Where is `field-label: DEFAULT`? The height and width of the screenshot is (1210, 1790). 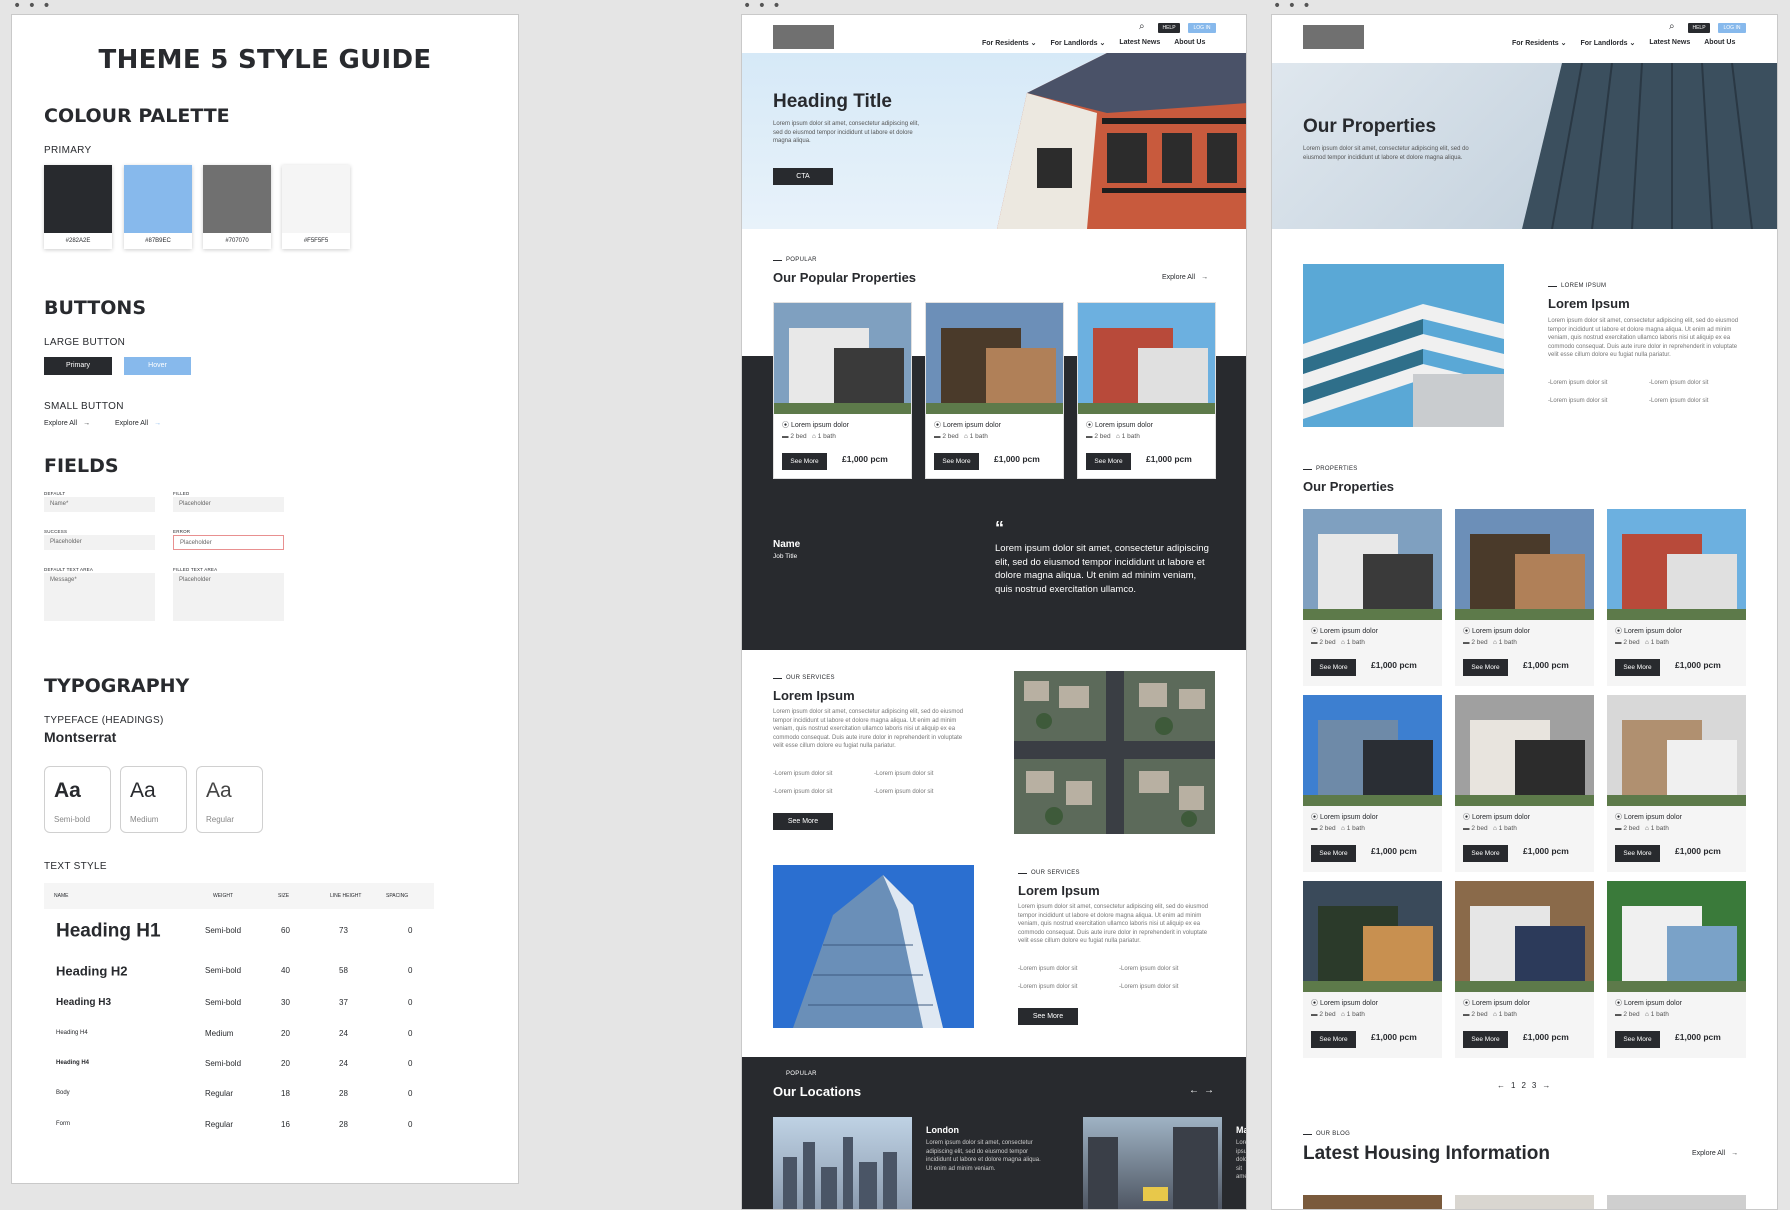
field-label: DEFAULT is located at coordinates (55, 493).